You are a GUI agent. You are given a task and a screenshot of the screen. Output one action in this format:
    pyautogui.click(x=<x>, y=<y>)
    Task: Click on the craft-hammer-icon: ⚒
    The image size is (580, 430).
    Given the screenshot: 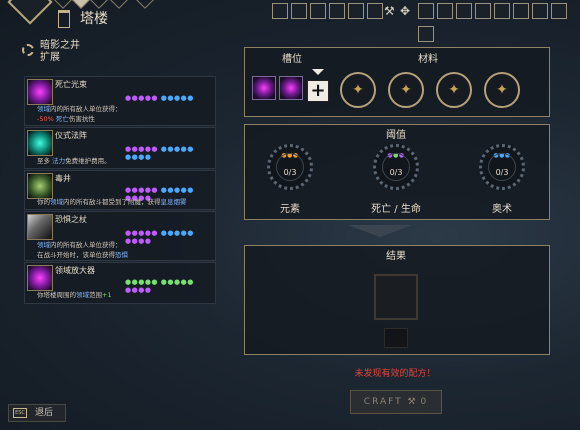 What is the action you would take?
    pyautogui.click(x=411, y=402)
    